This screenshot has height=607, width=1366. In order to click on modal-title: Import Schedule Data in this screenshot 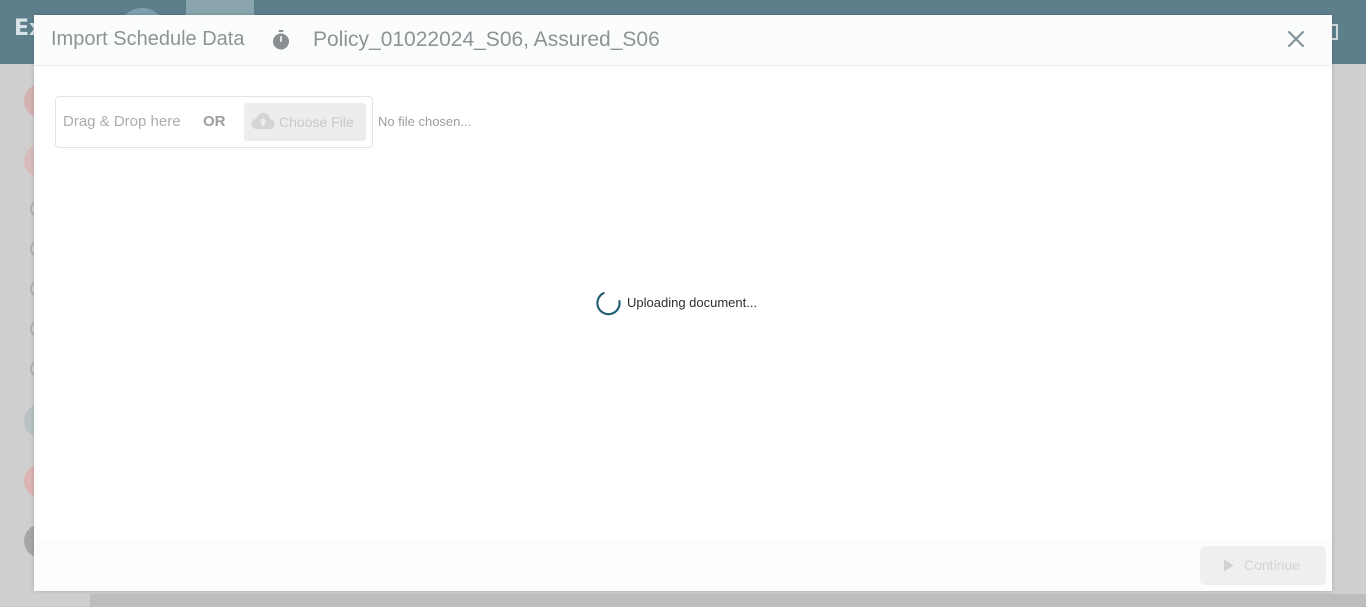, I will do `click(148, 39)`.